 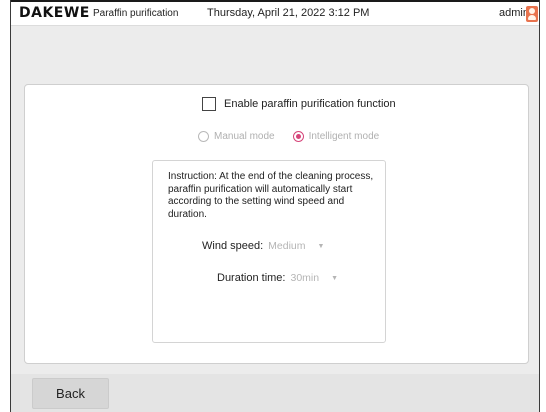 I want to click on brand-logo: DAKEWE, so click(x=54, y=13).